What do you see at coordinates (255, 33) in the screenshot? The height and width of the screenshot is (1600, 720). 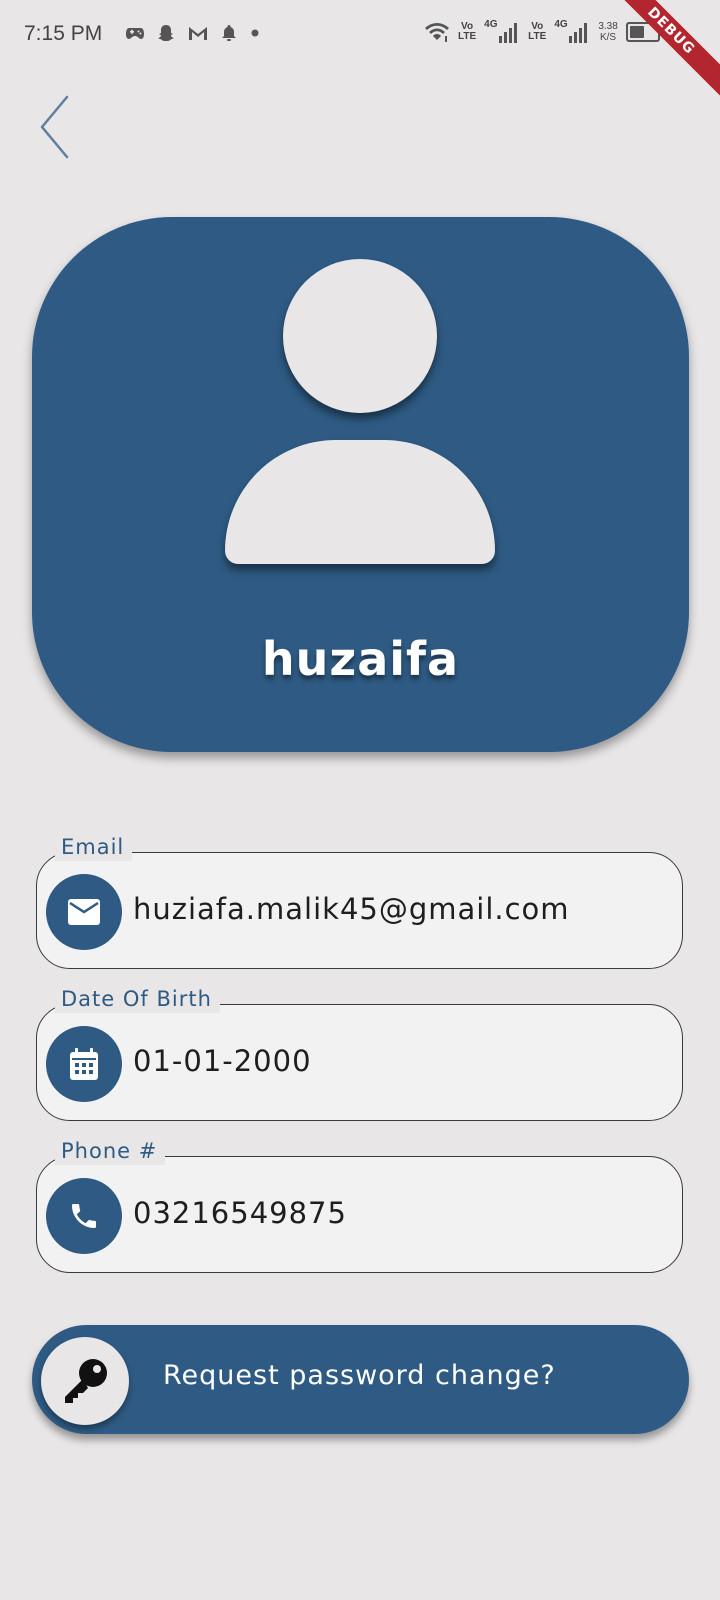 I see `dot-icon` at bounding box center [255, 33].